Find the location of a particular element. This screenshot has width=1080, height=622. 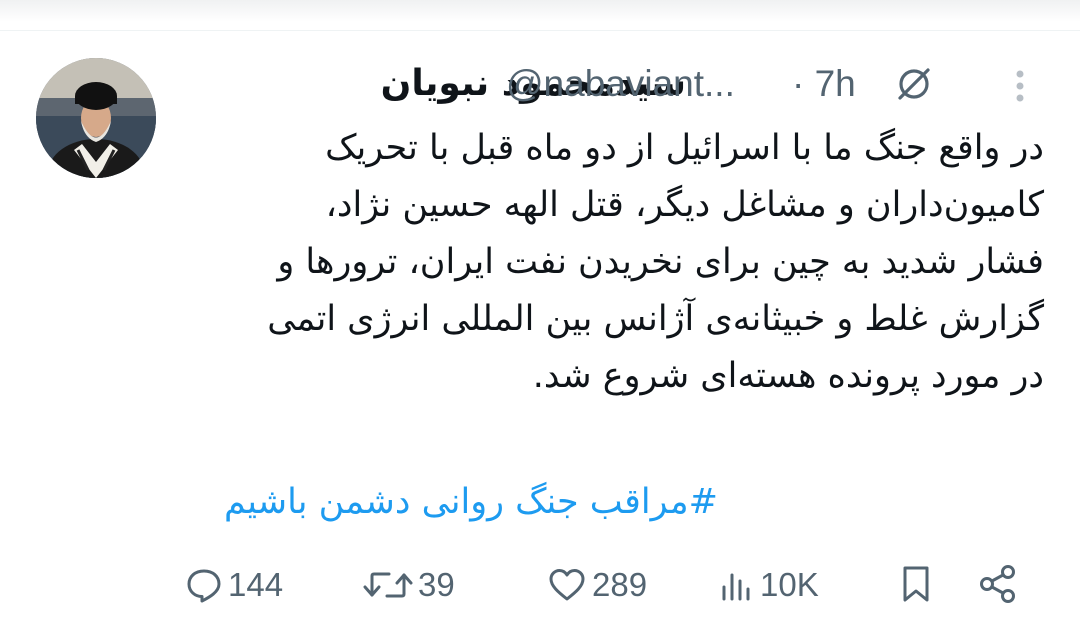

post-time: · 7h is located at coordinates (824, 84).